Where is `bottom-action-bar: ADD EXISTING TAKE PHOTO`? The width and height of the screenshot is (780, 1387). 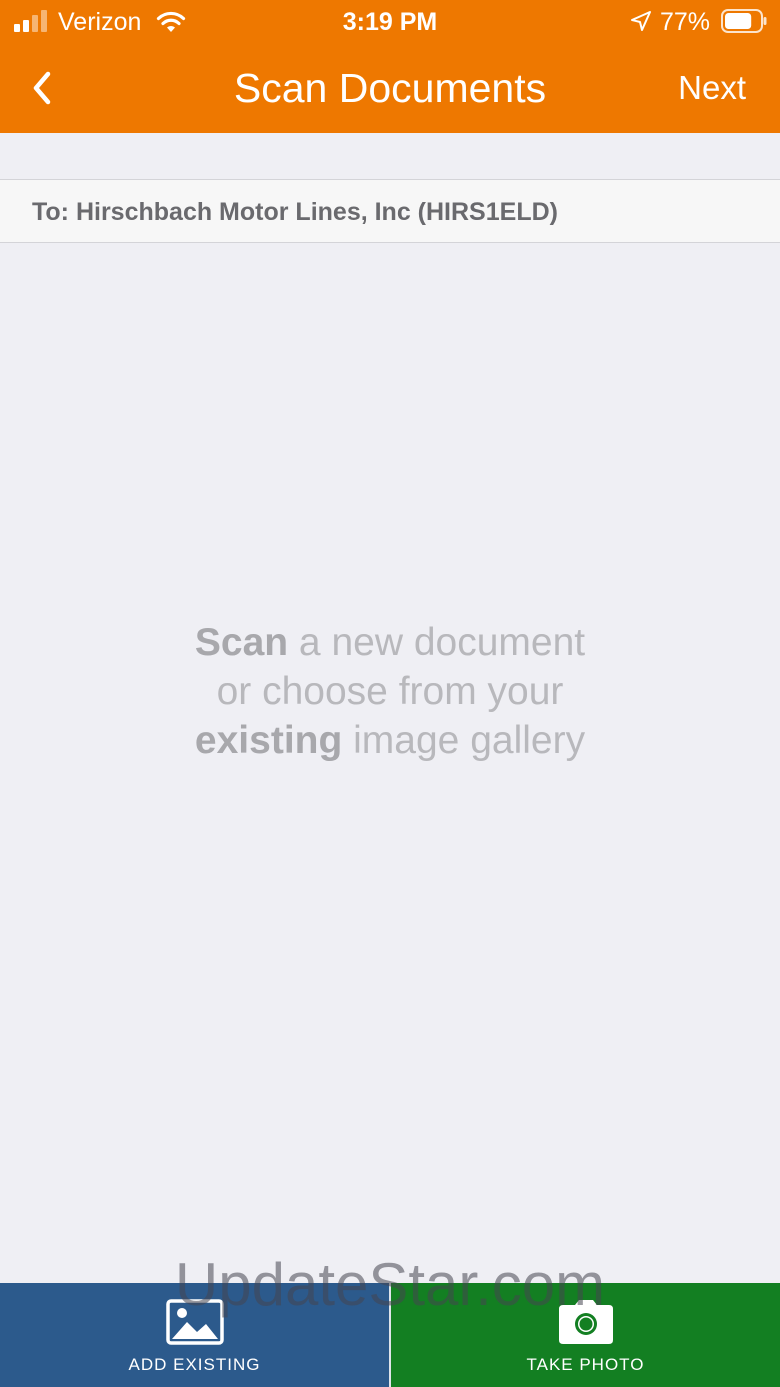 bottom-action-bar: ADD EXISTING TAKE PHOTO is located at coordinates (390, 1335).